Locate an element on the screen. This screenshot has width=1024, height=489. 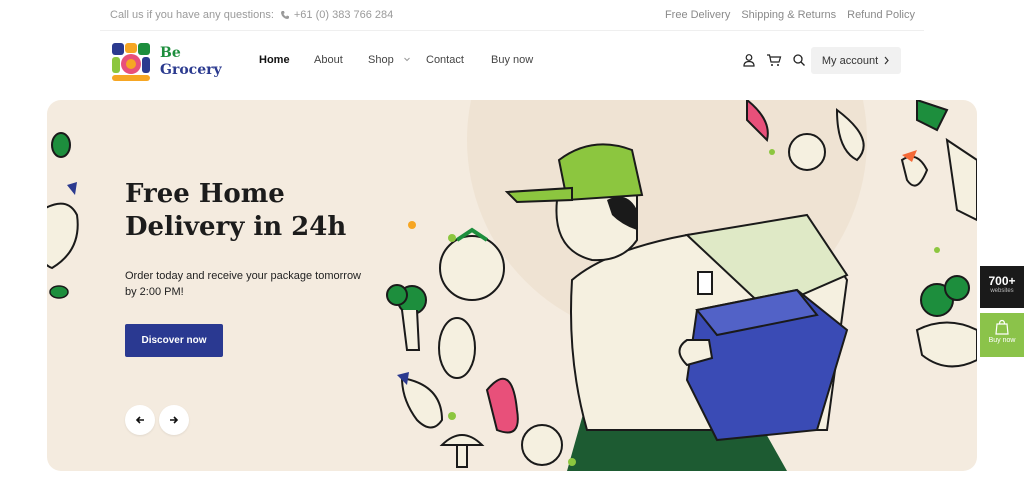
chevron-right-icon is located at coordinates (886, 60).